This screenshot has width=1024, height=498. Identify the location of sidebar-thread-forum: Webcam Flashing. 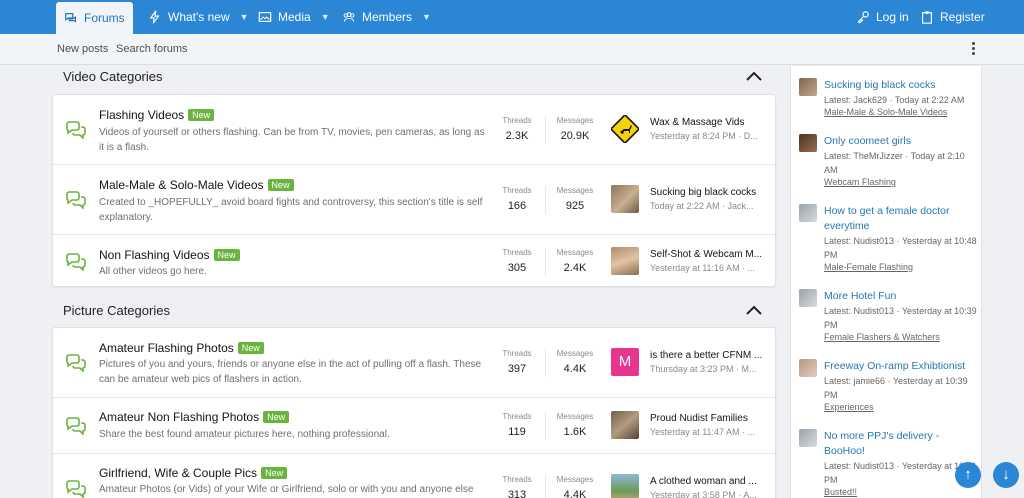
(860, 182).